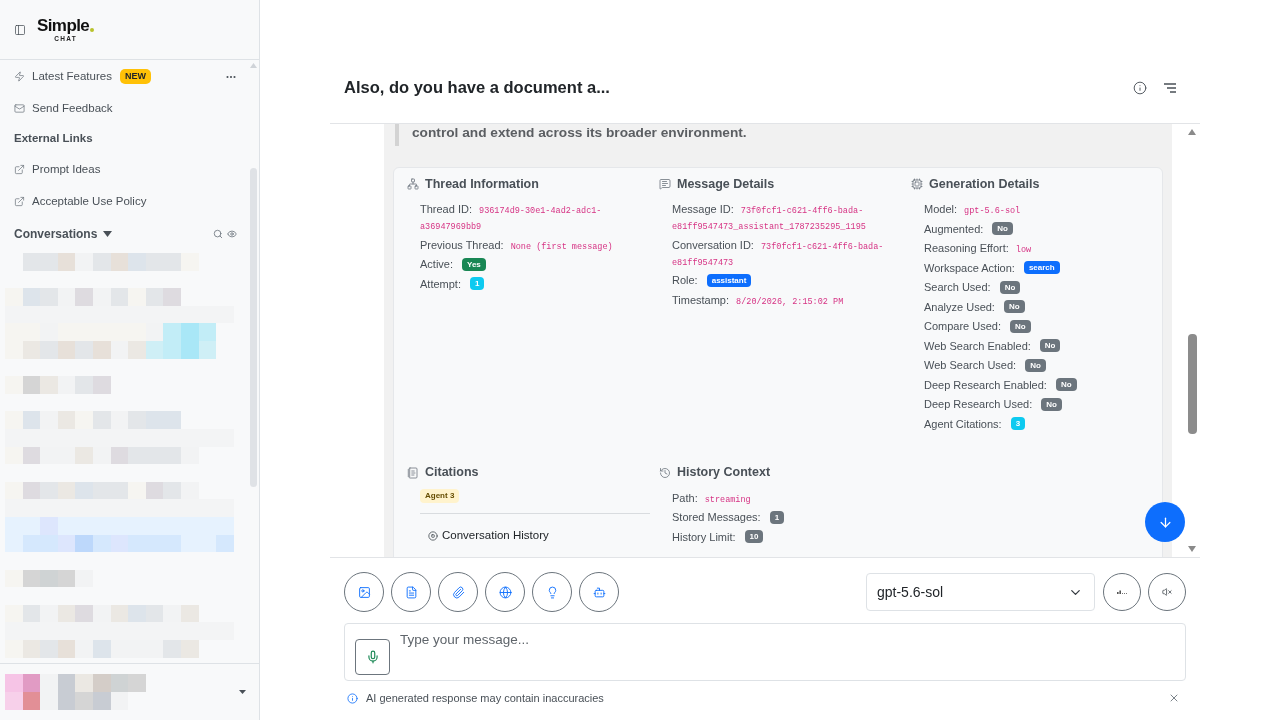 This screenshot has width=1280, height=720. I want to click on chat-text-icon, so click(665, 184).